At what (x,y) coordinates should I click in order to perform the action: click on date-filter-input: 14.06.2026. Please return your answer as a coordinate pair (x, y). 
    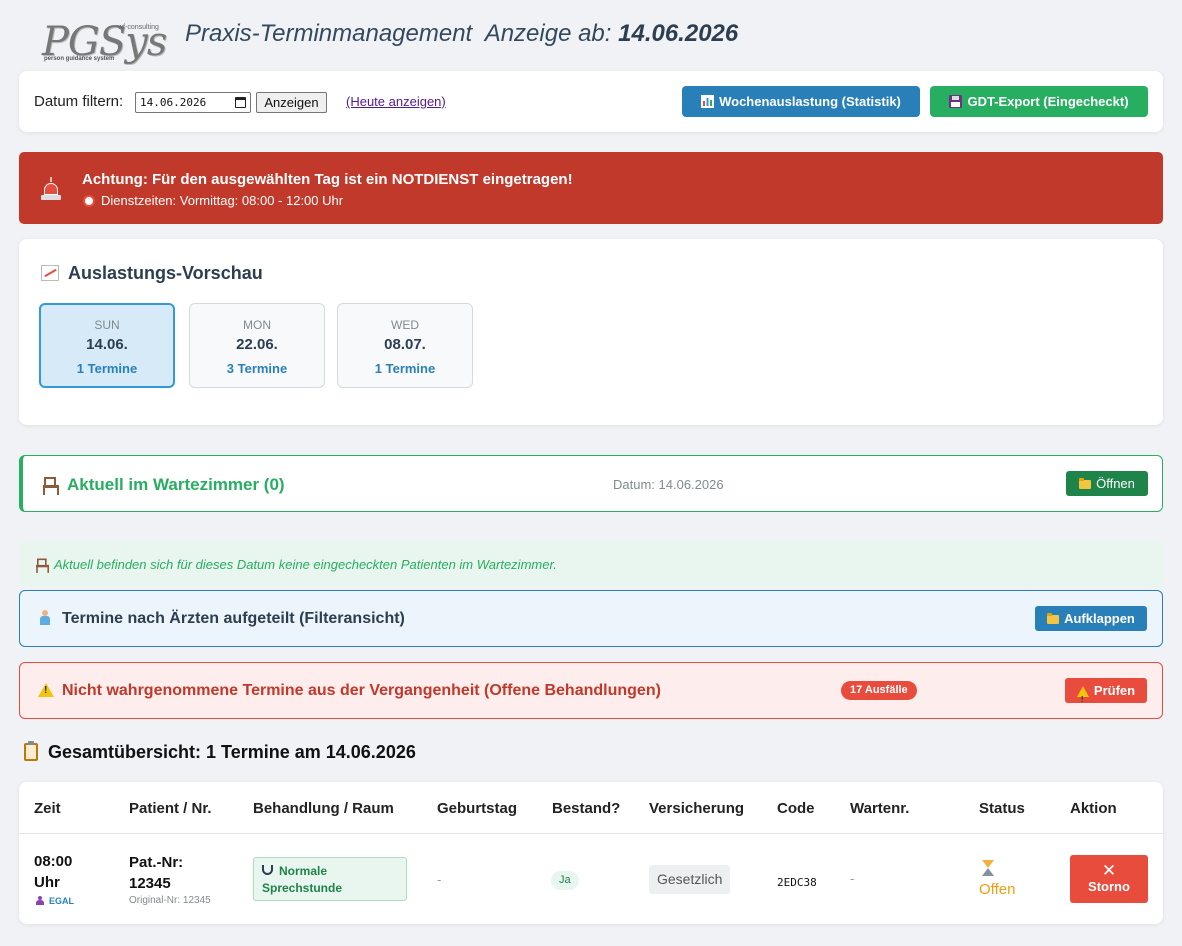
    Looking at the image, I should click on (193, 102).